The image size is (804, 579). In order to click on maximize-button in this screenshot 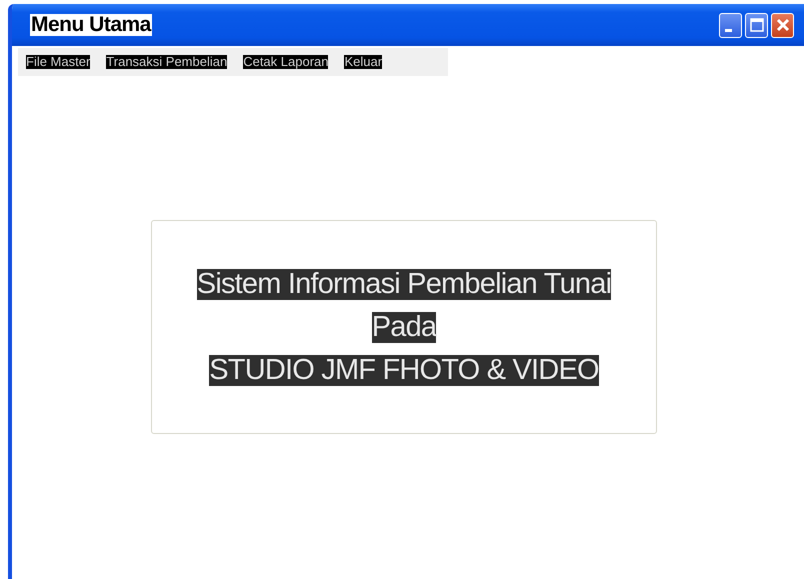, I will do `click(756, 25)`.